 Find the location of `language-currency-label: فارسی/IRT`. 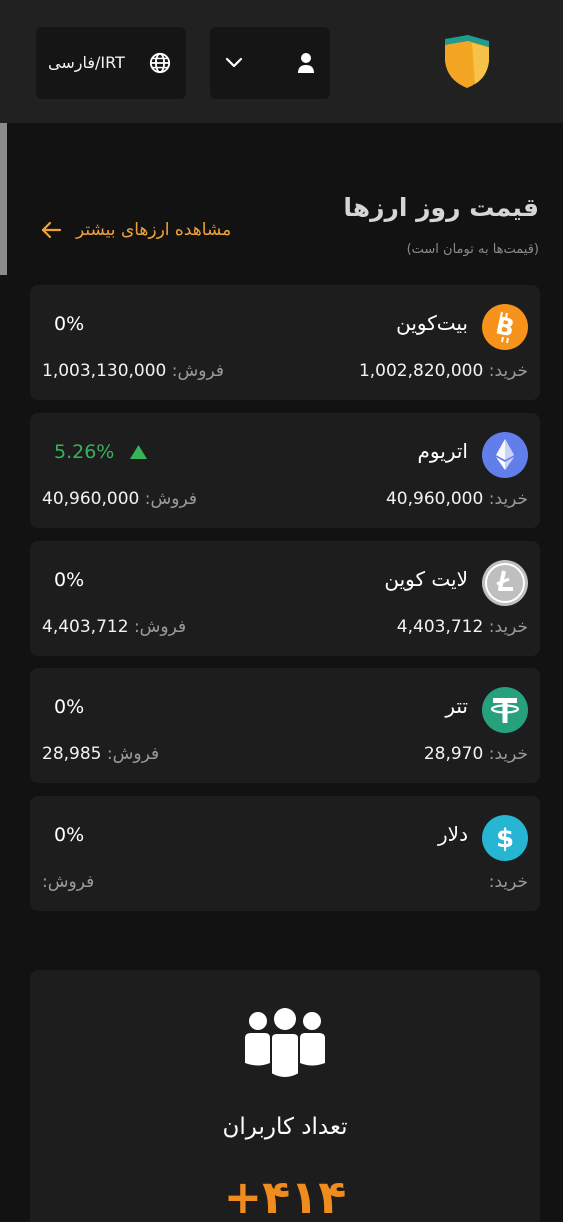

language-currency-label: فارسی/IRT is located at coordinates (86, 62).